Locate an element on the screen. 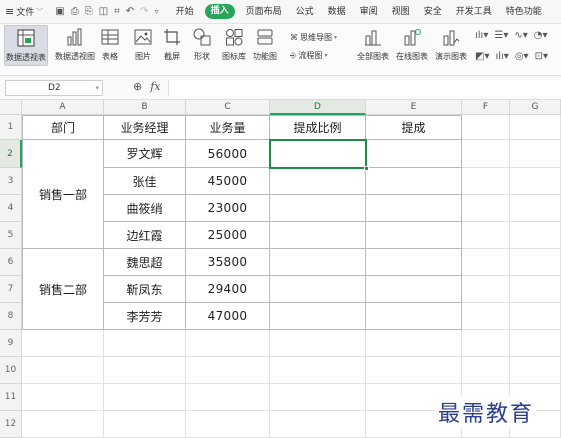 The image size is (561, 438). radar-chart-icon: ◎▾ is located at coordinates (522, 56).